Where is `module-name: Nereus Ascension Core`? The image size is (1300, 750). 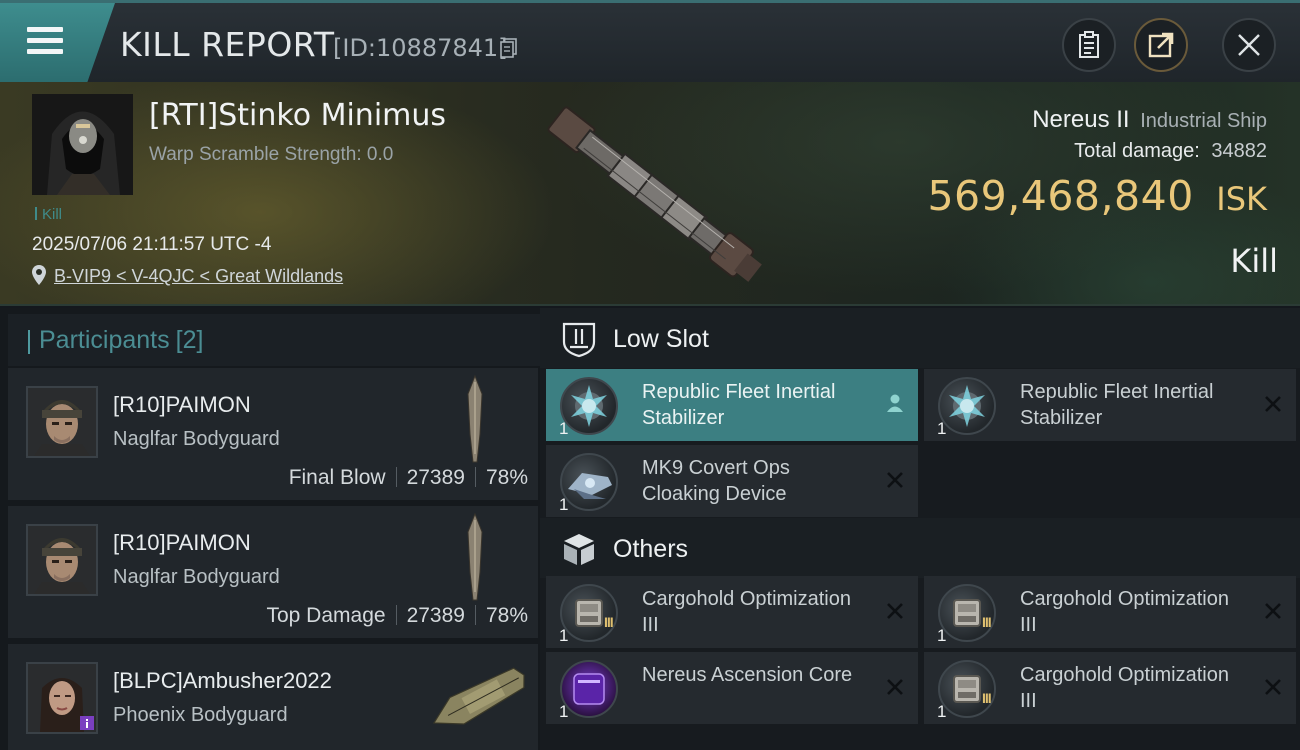 module-name: Nereus Ascension Core is located at coordinates (747, 675).